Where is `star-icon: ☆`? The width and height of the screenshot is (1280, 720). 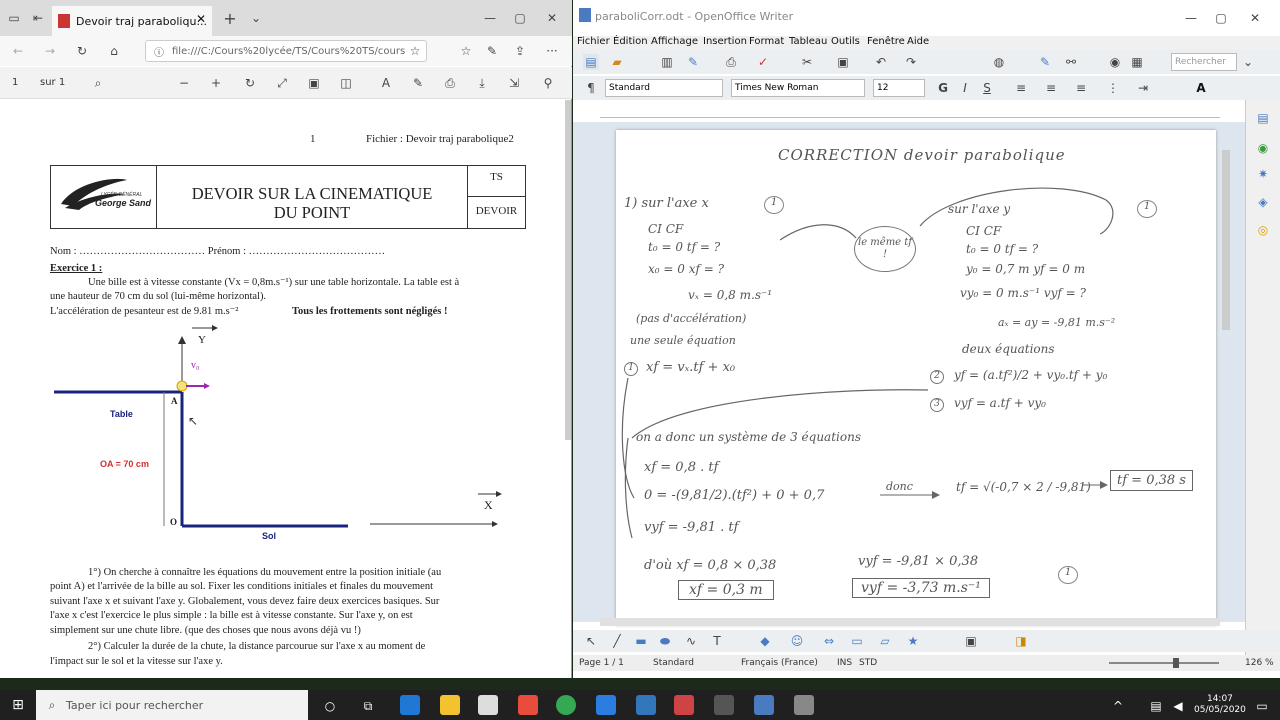
star-icon: ☆ is located at coordinates (415, 51).